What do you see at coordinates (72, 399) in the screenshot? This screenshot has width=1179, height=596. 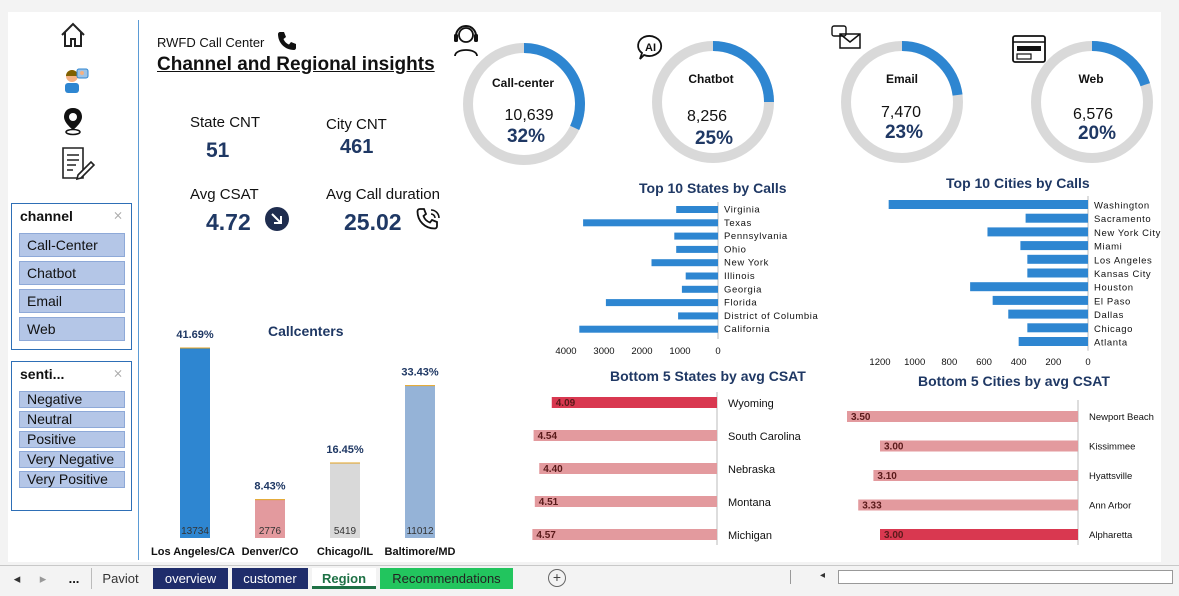 I see `slicer-item-negative: Negative` at bounding box center [72, 399].